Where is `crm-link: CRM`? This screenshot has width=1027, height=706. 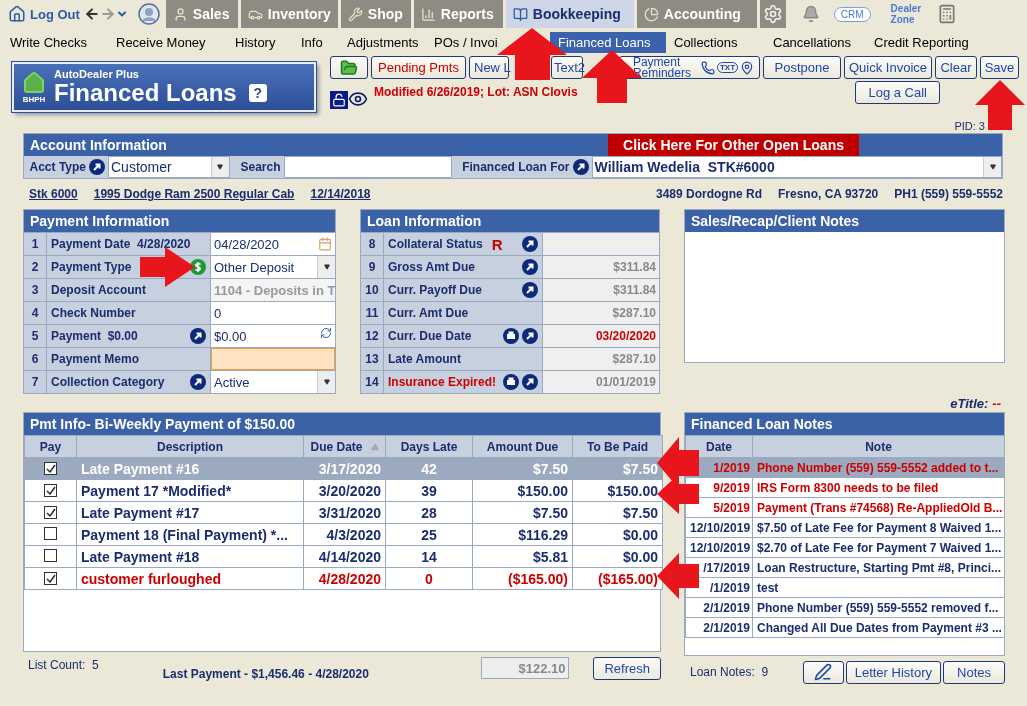
crm-link: CRM is located at coordinates (852, 14).